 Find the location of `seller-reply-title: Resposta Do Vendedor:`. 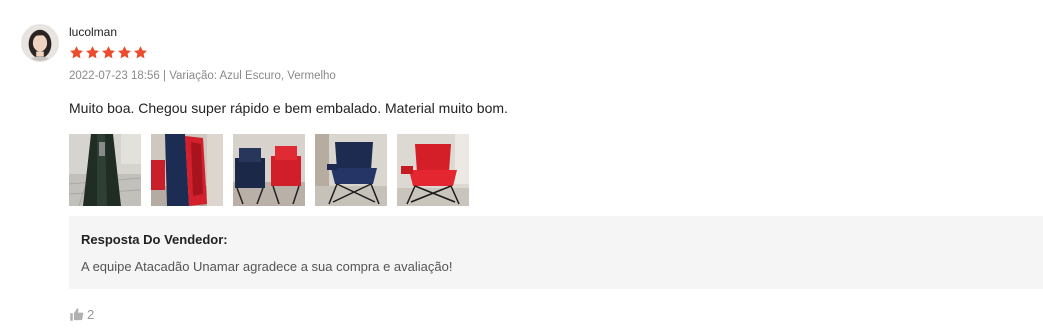

seller-reply-title: Resposta Do Vendedor: is located at coordinates (154, 239).